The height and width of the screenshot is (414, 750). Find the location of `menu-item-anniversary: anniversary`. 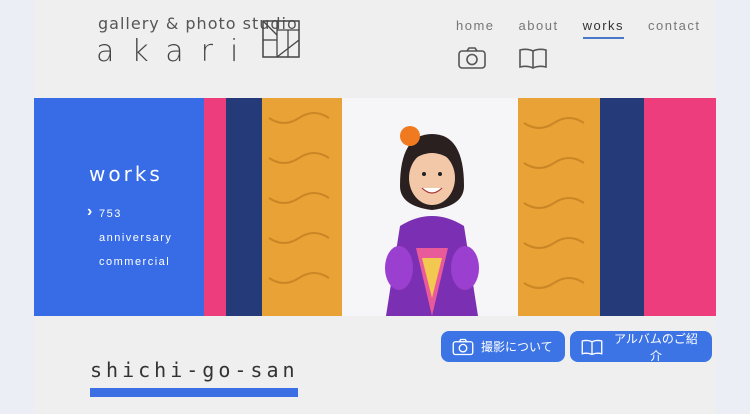

menu-item-anniversary: anniversary is located at coordinates (135, 242).